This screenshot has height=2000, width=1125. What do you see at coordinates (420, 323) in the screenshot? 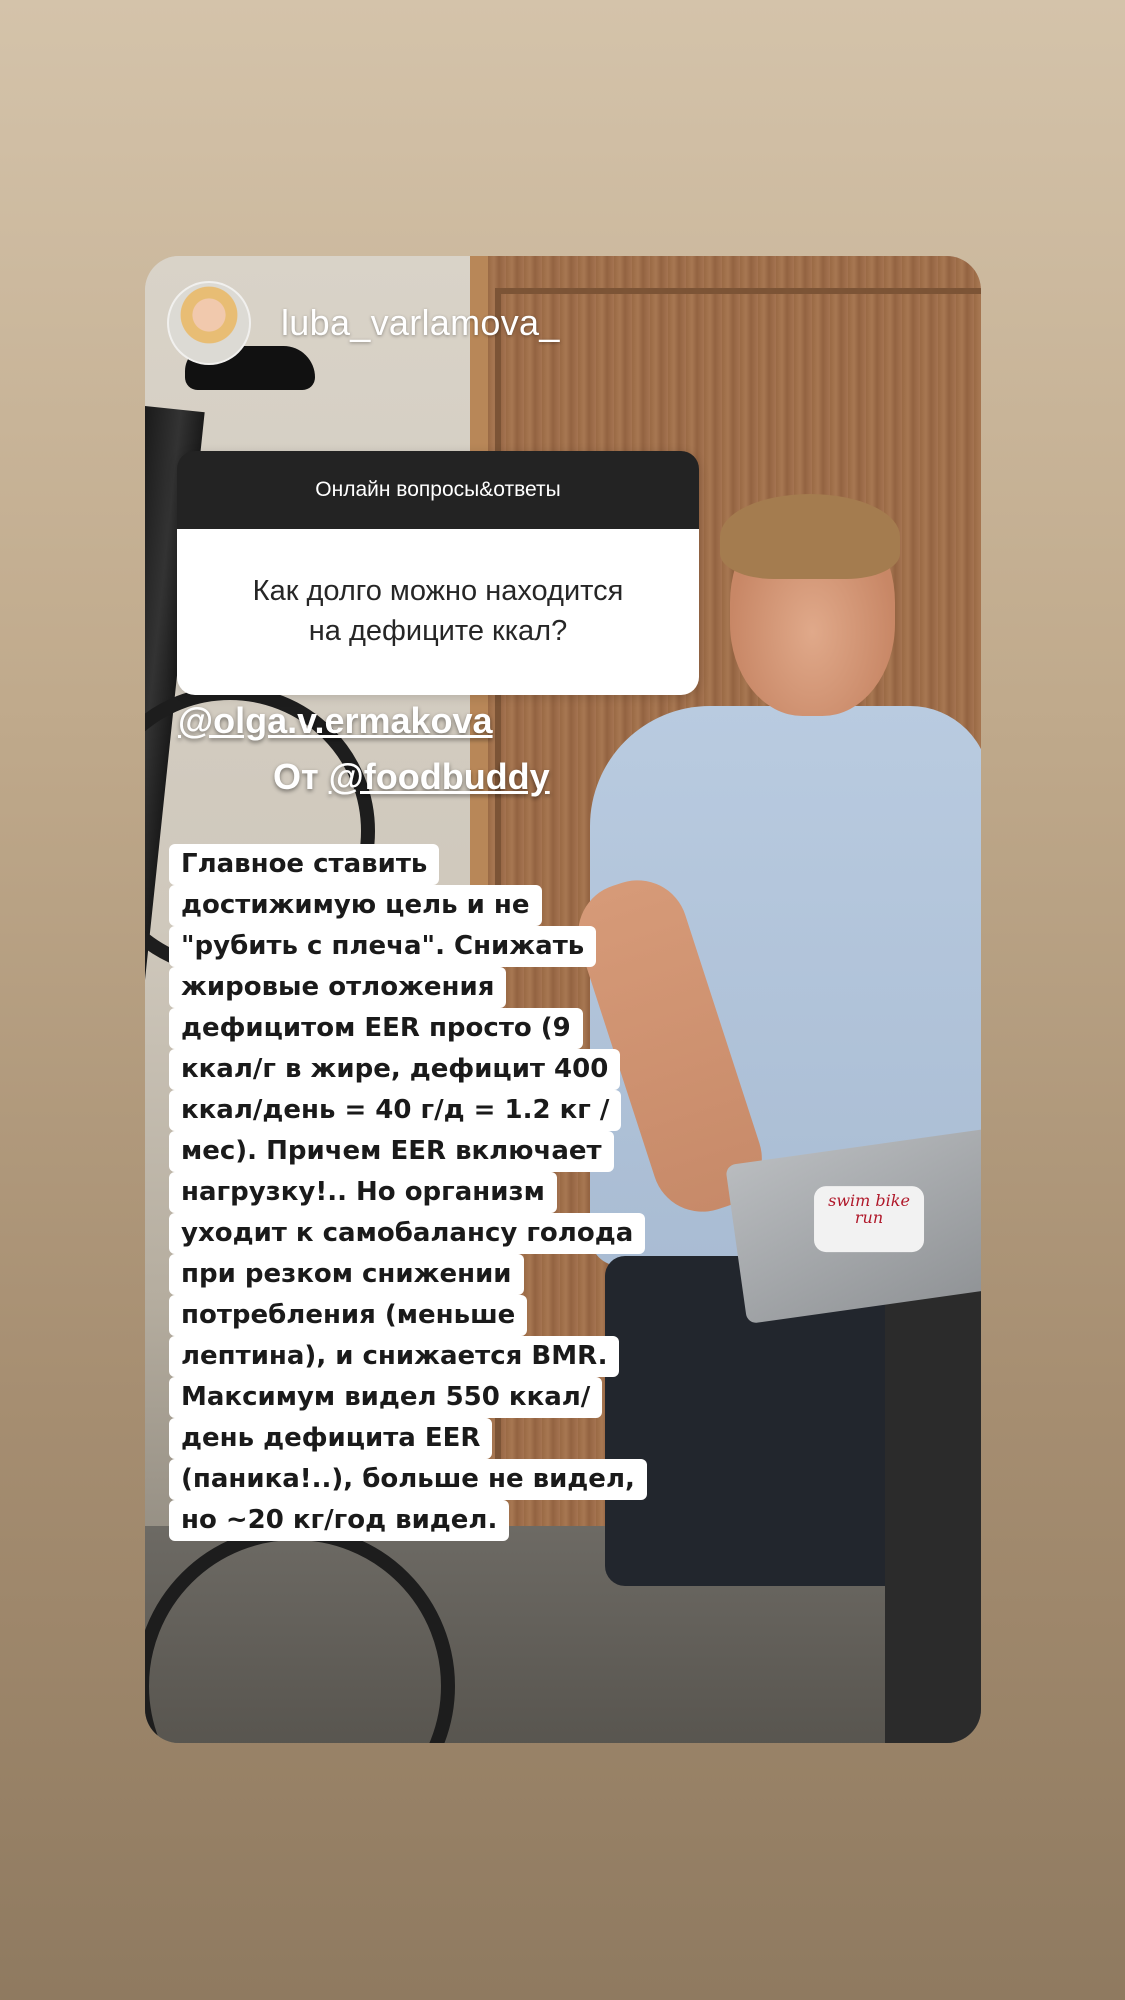
I see `username: luba_varlamova_` at bounding box center [420, 323].